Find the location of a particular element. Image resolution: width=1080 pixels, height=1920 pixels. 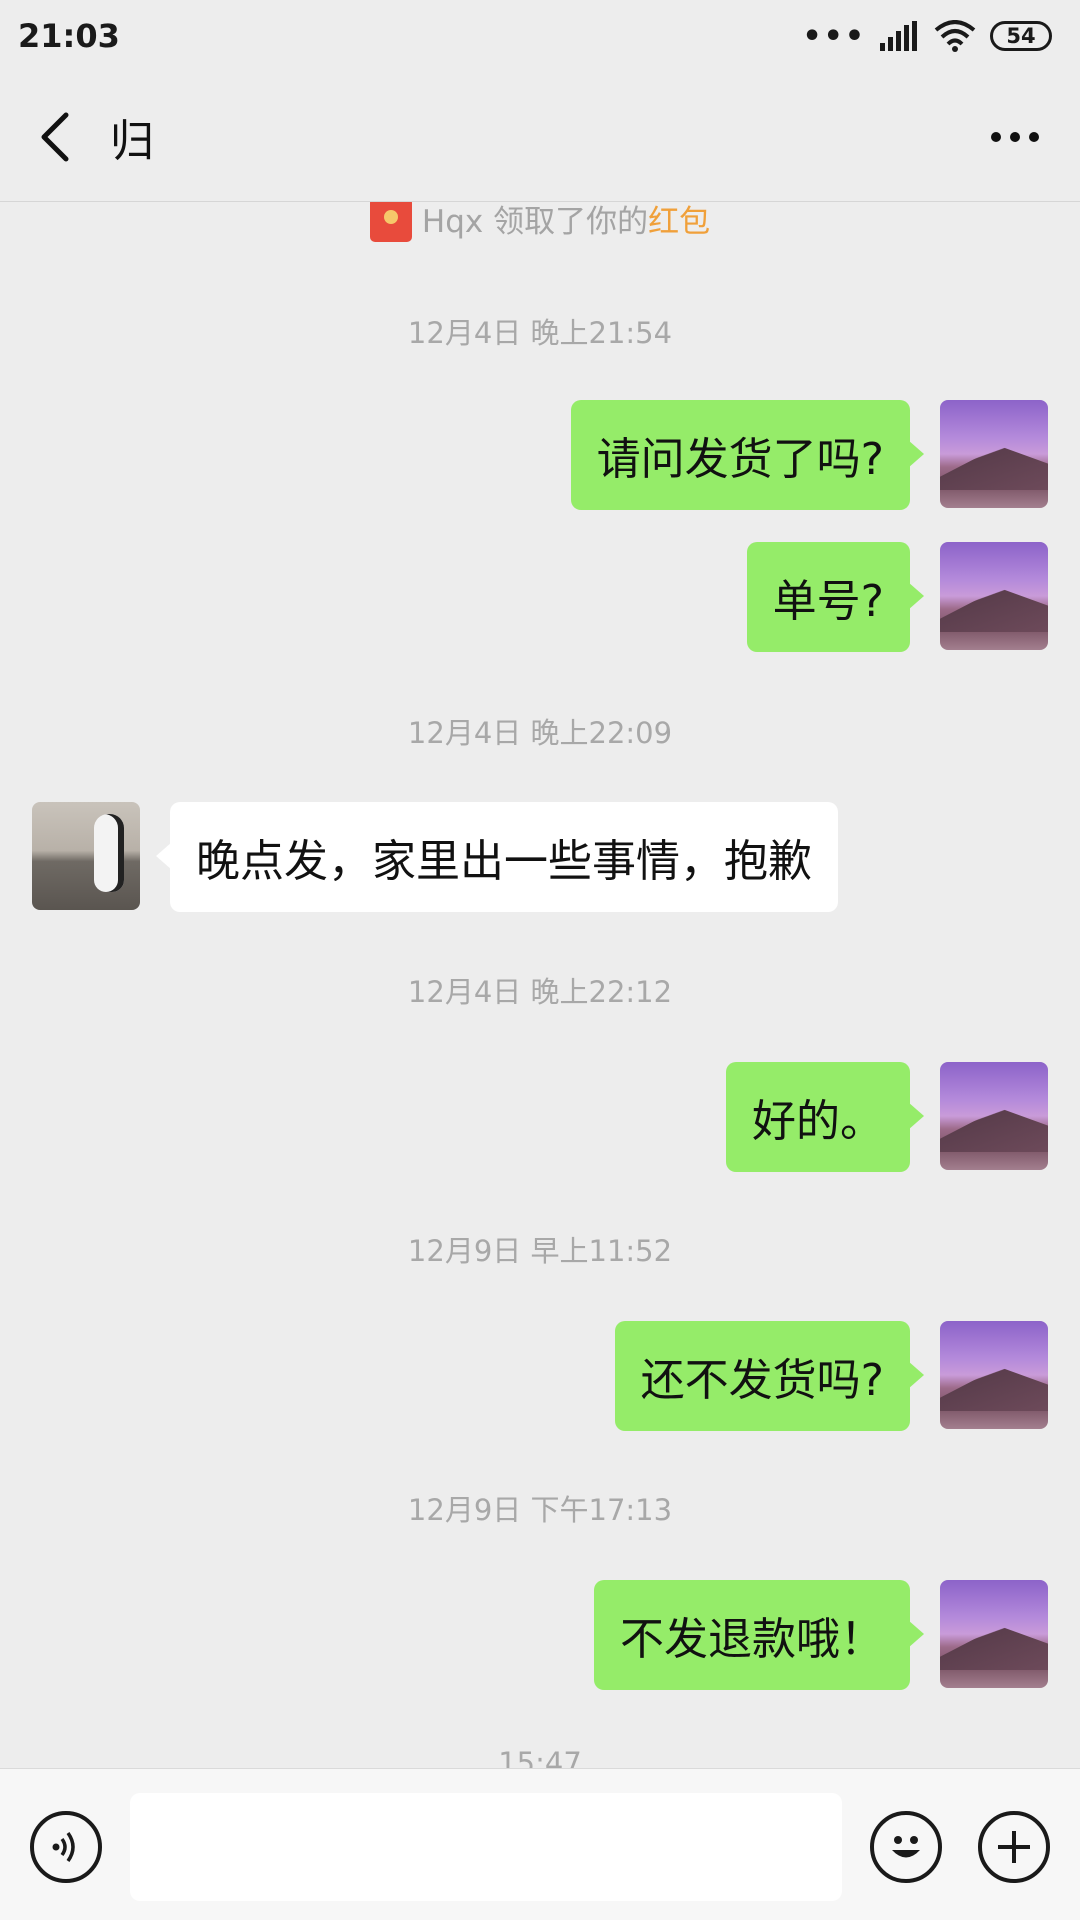

message-bubble-self: 单号? is located at coordinates (835, 597).